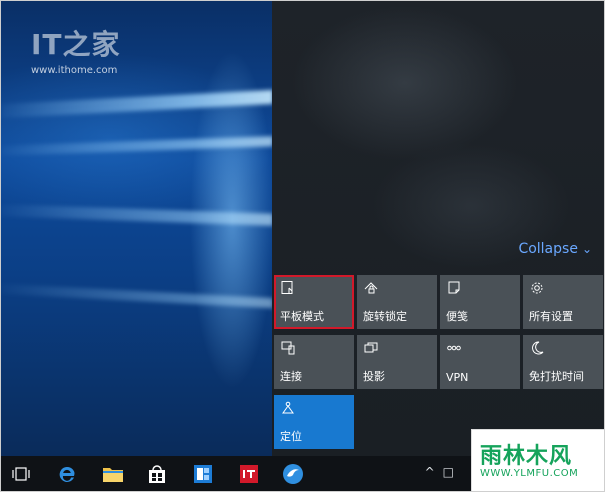 The height and width of the screenshot is (492, 605). What do you see at coordinates (556, 376) in the screenshot?
I see `tile-label: 免打扰时间` at bounding box center [556, 376].